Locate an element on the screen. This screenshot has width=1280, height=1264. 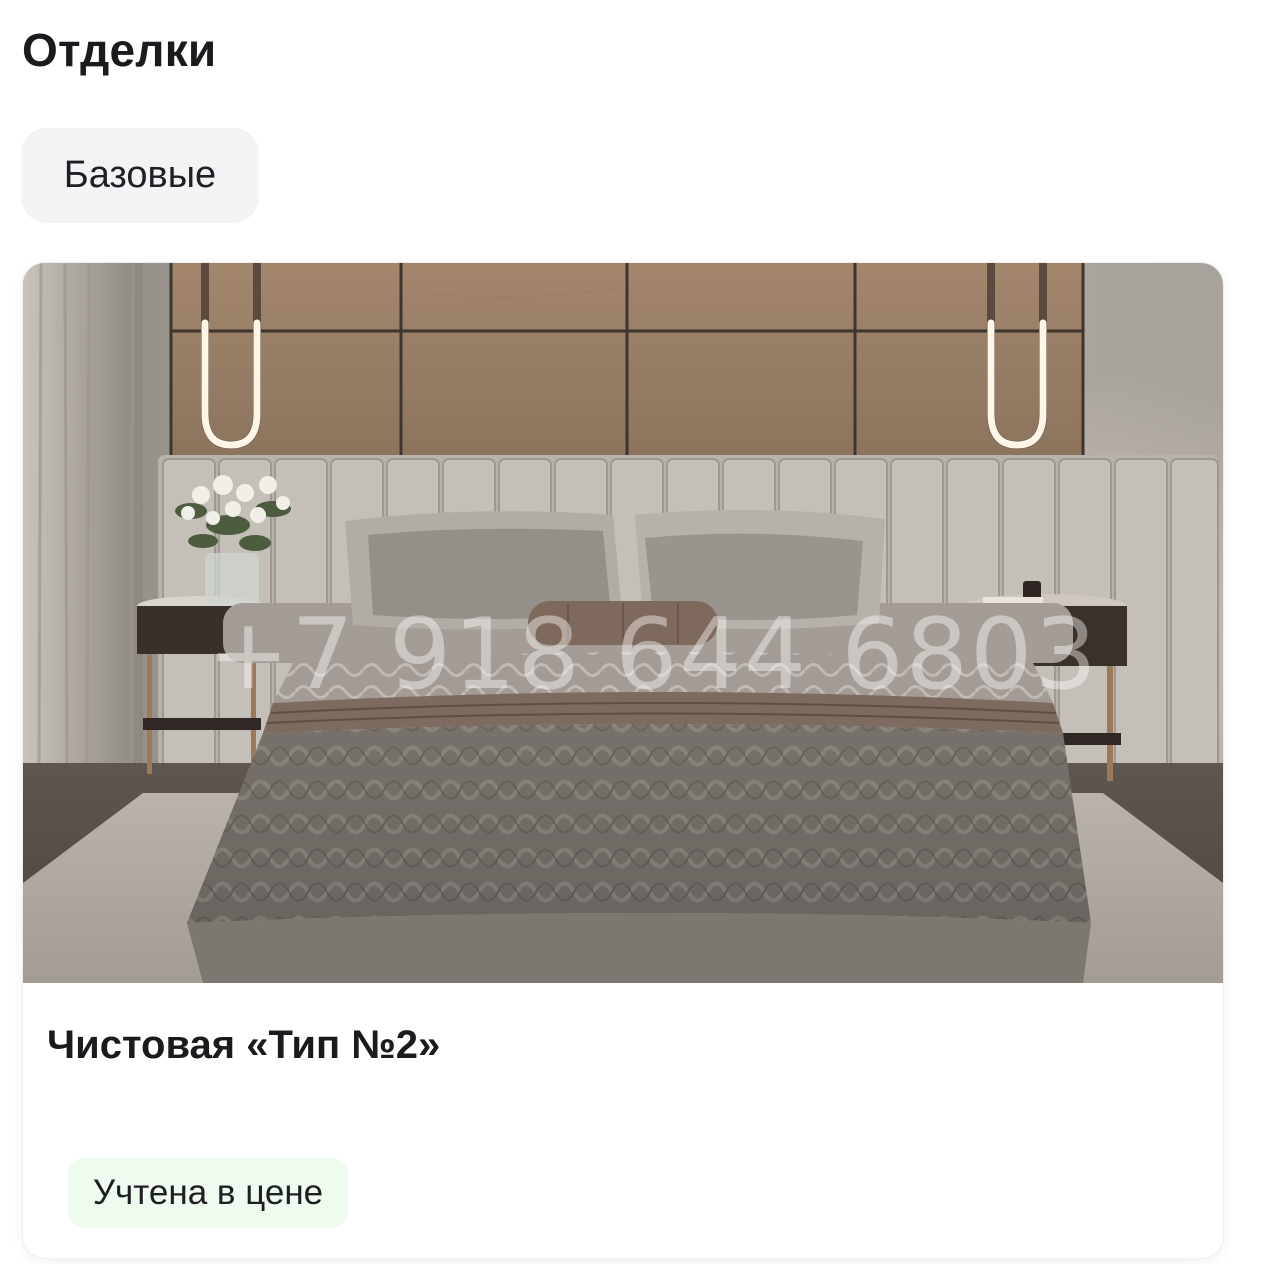
card-title: Чистовая «Тип №2» is located at coordinates (244, 1045).